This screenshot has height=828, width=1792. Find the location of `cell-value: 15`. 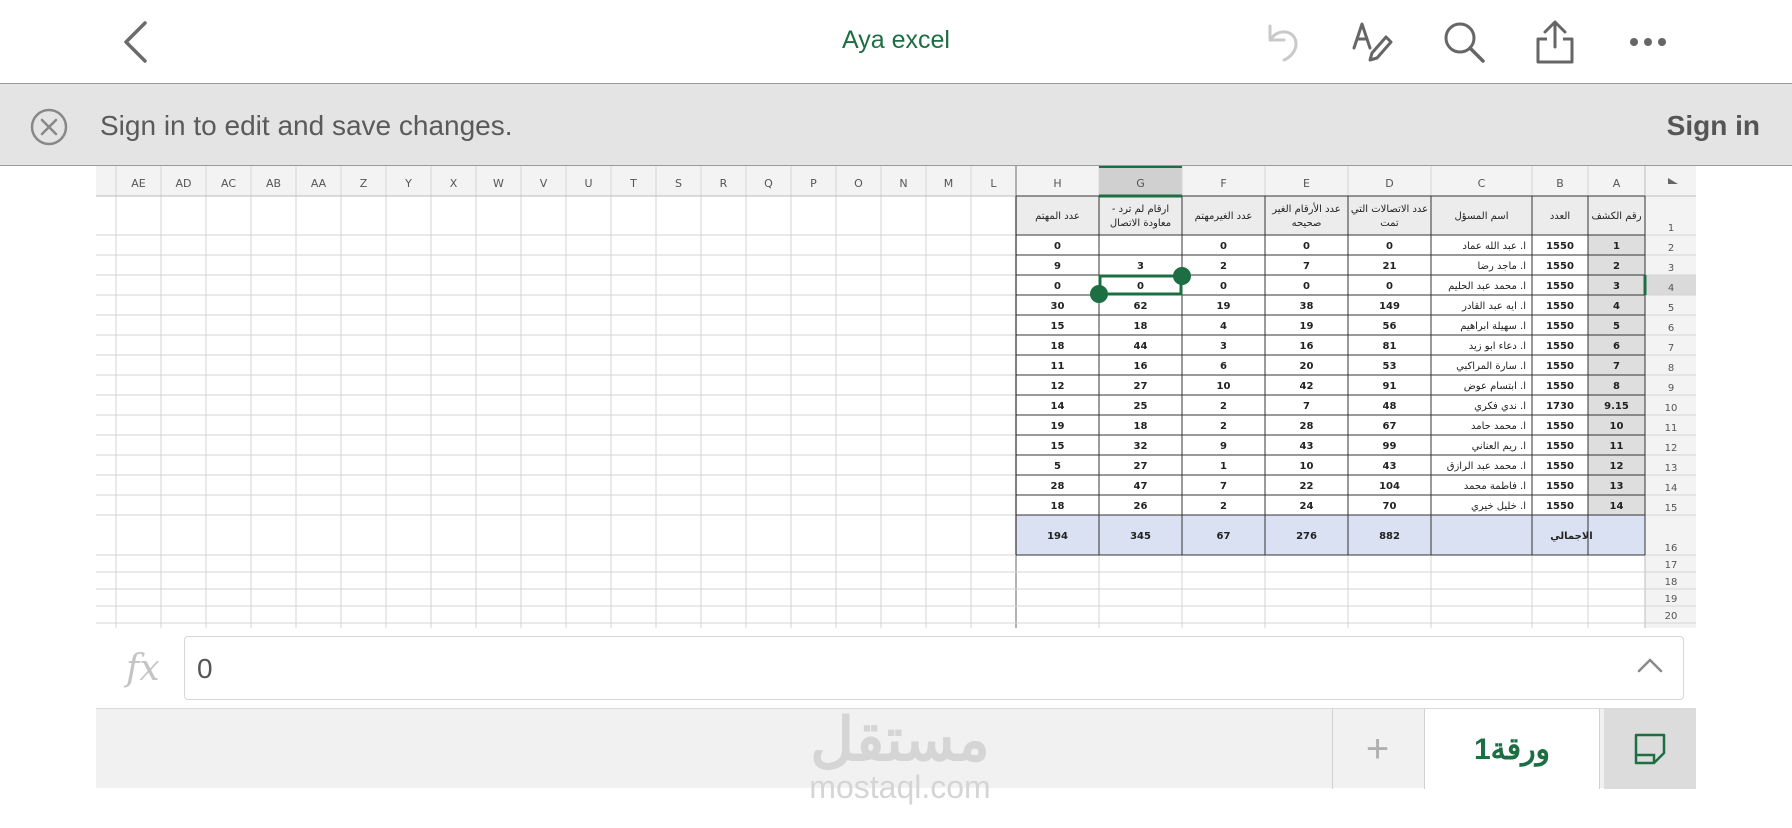

cell-value: 15 is located at coordinates (1058, 446).